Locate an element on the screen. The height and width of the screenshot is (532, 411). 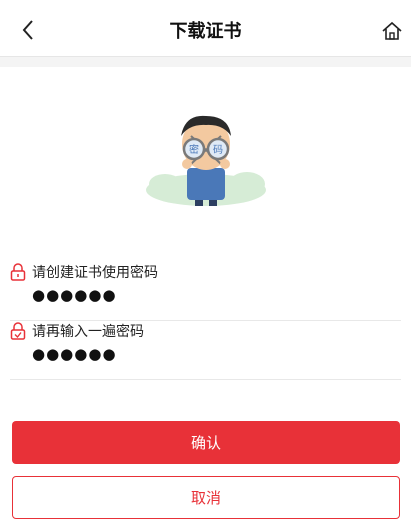
confirm-button: 确认 is located at coordinates (206, 442).